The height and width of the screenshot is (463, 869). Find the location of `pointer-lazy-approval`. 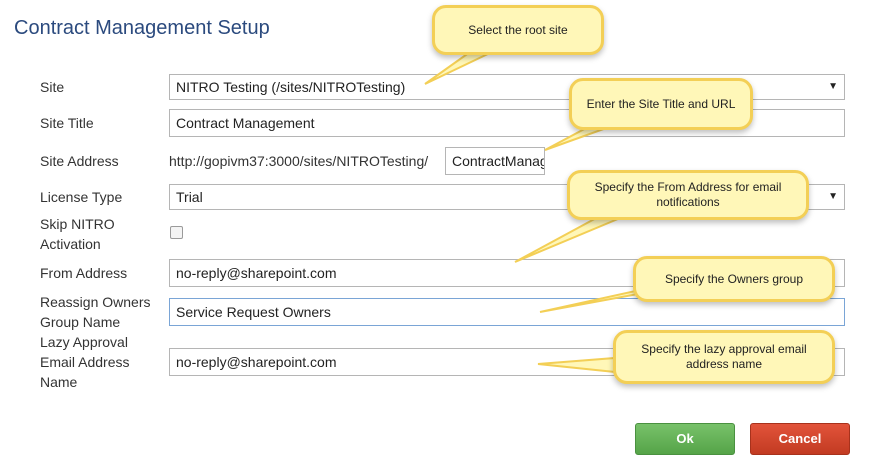

pointer-lazy-approval is located at coordinates (576, 365).